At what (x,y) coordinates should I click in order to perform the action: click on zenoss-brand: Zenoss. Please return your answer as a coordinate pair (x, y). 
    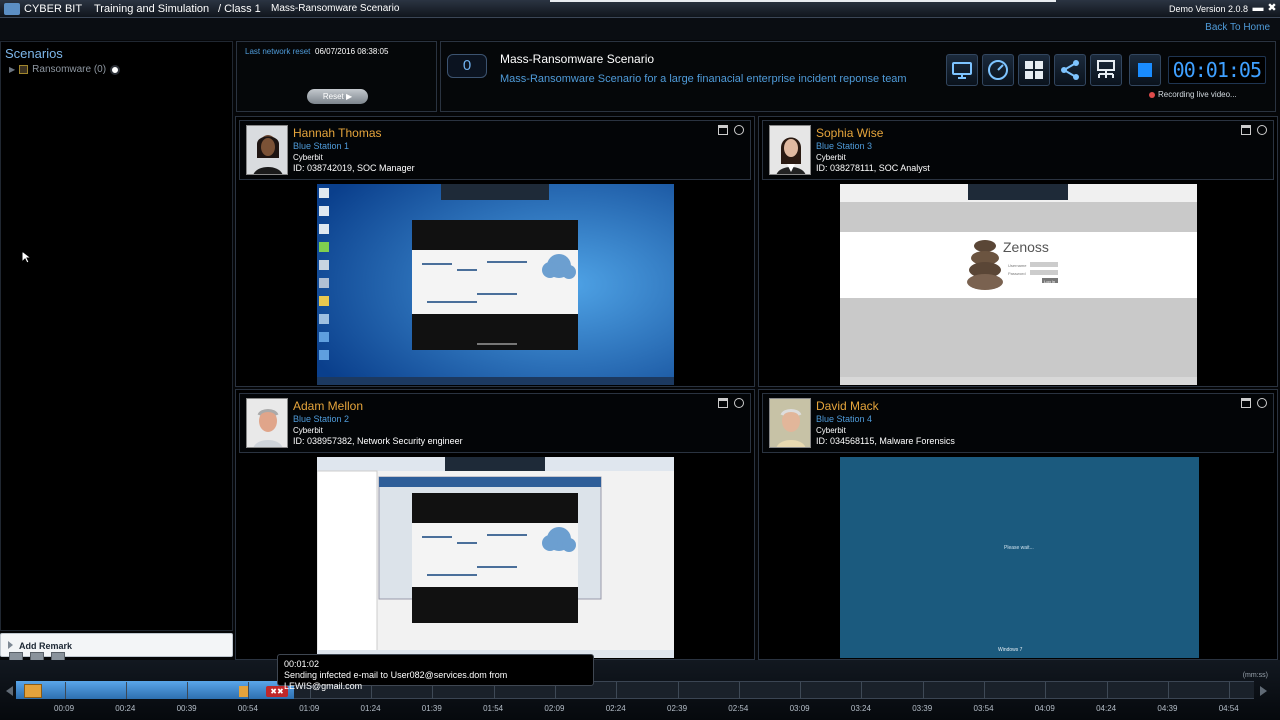
    Looking at the image, I should click on (1026, 247).